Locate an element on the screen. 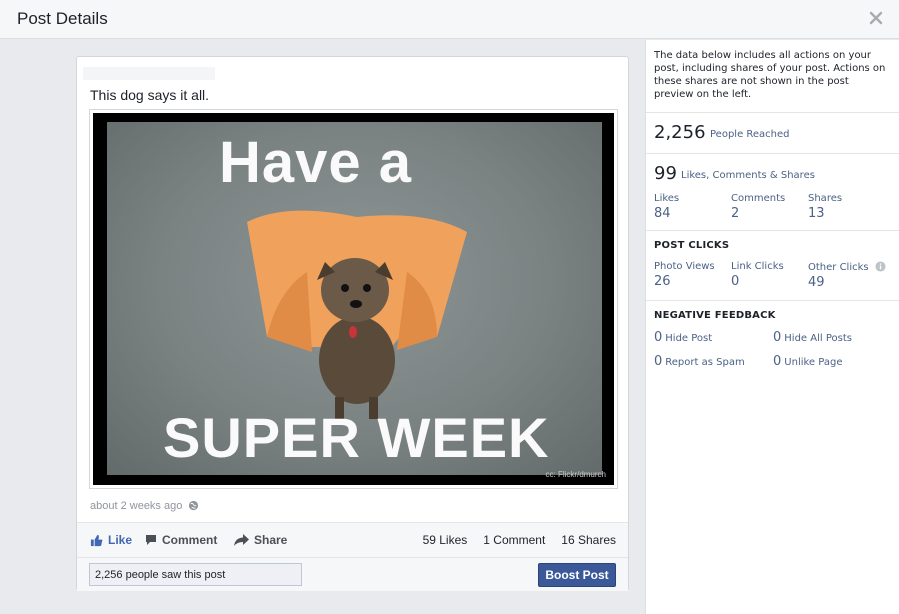 This screenshot has height=614, width=899. neg-hide-all: 0 Hide All Posts is located at coordinates (812, 337).